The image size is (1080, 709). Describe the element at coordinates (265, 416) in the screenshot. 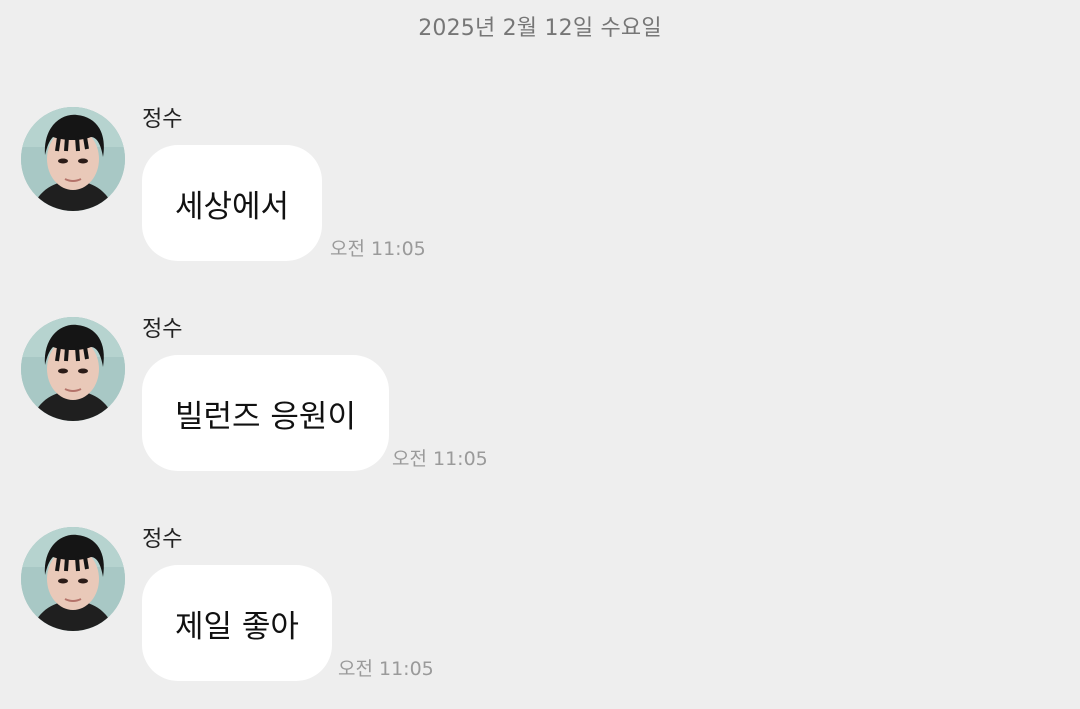

I see `message-text: 빌런즈 응원이` at that location.